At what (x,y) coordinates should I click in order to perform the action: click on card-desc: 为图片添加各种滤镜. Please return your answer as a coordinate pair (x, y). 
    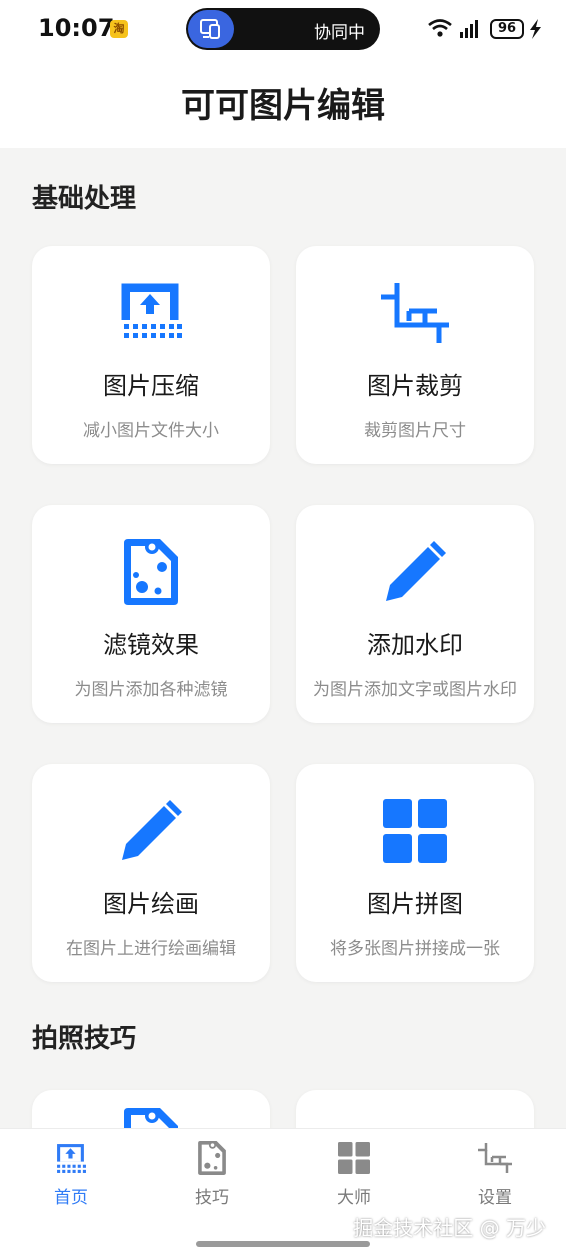
    Looking at the image, I should click on (151, 690).